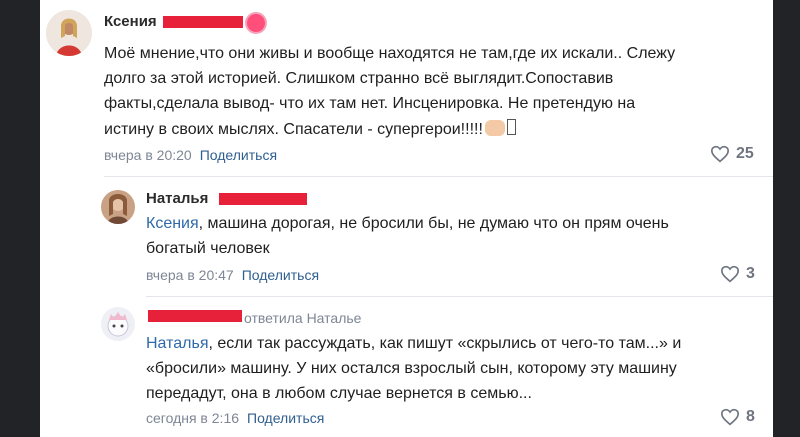 The width and height of the screenshot is (800, 437). Describe the element at coordinates (750, 416) in the screenshot. I see `like-count: 8` at that location.